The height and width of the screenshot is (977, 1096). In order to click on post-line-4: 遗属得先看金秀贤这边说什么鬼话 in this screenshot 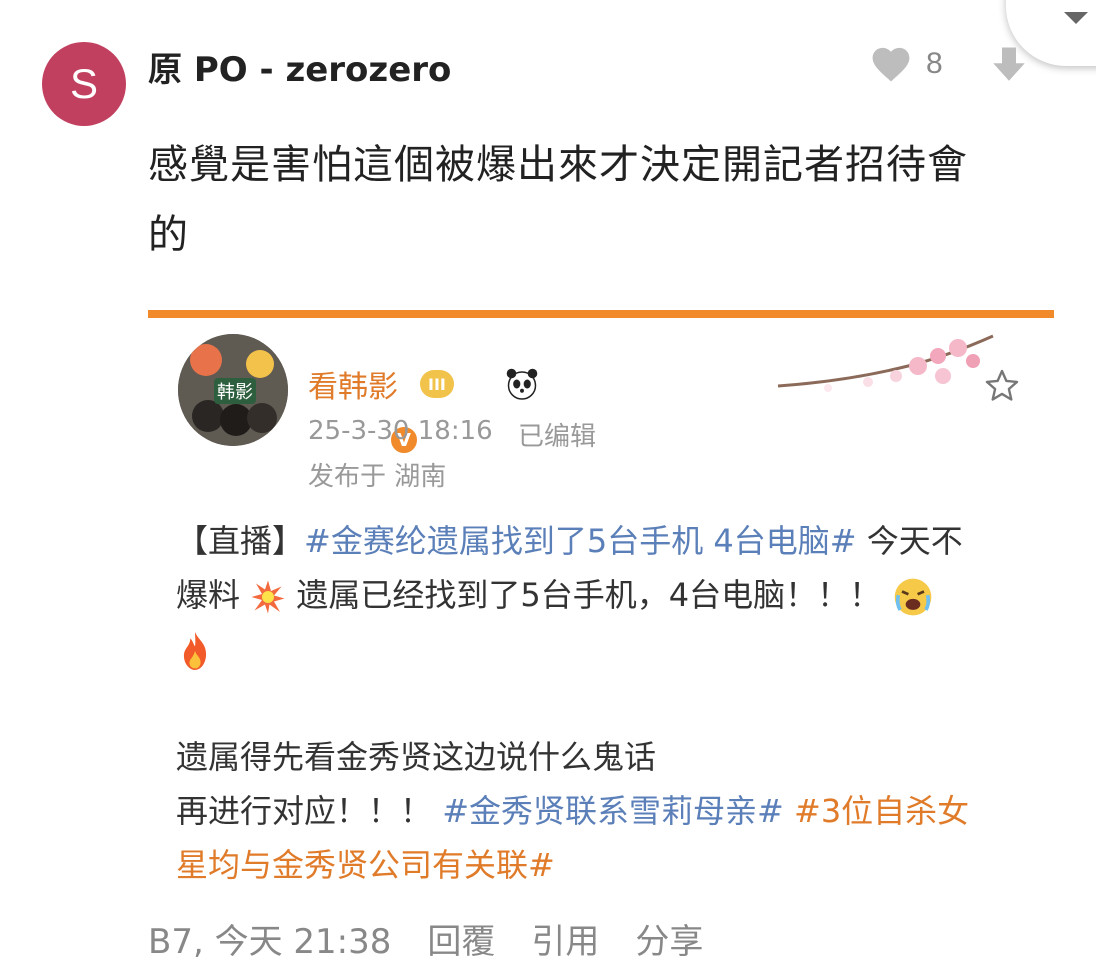, I will do `click(416, 757)`.